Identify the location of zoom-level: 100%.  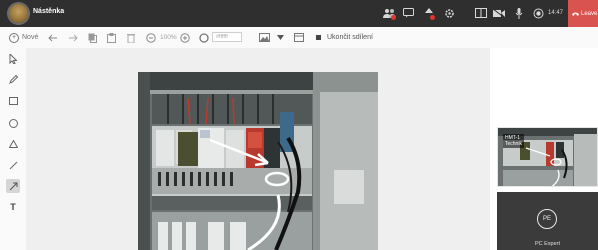
(168, 37).